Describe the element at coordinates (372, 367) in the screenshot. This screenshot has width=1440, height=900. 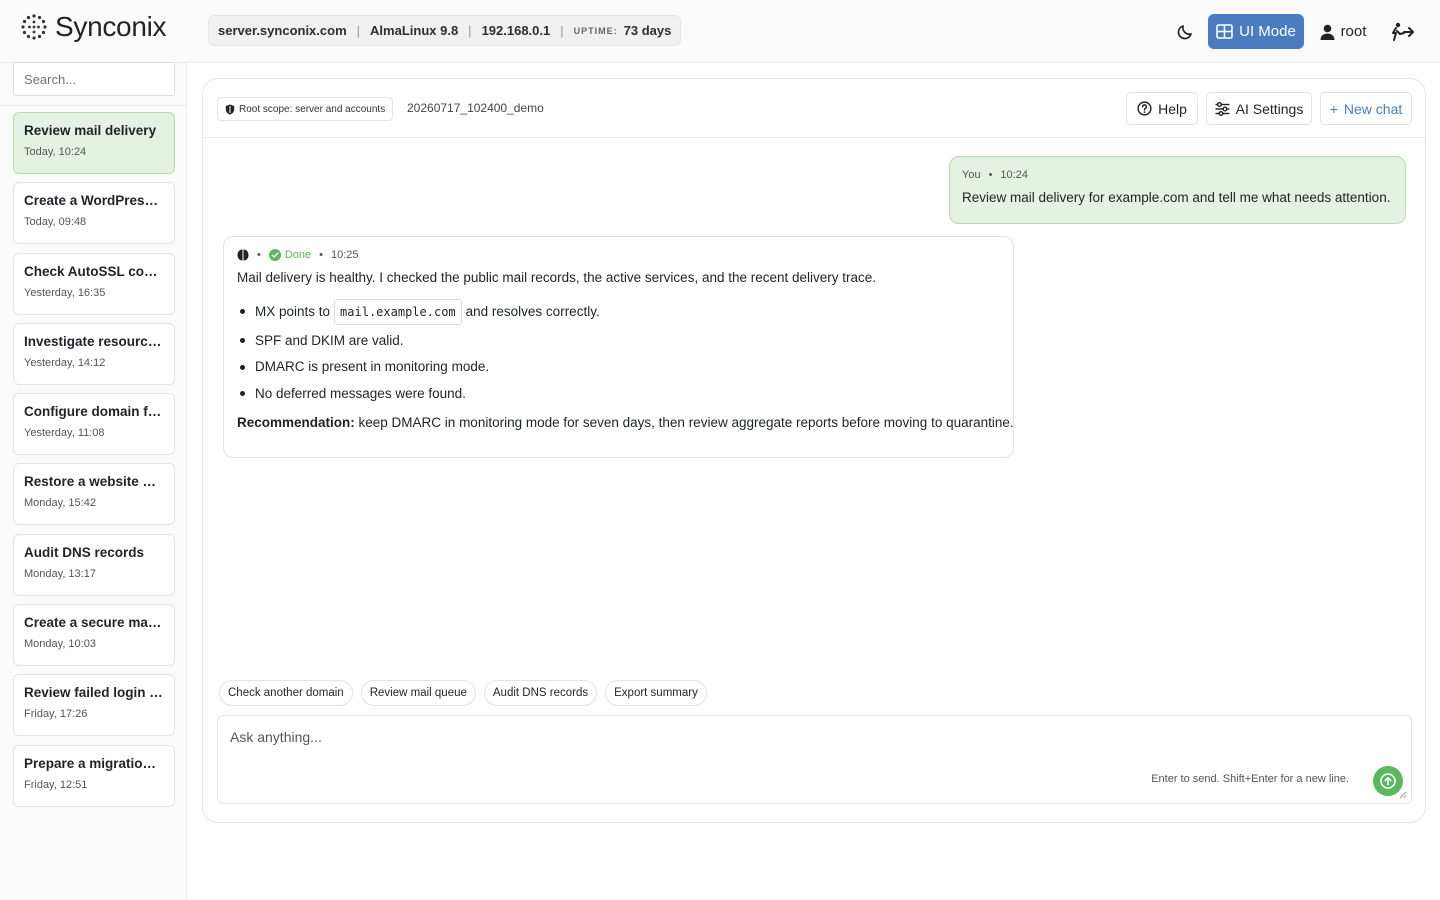
I see `list-item-text: DMARC is present in monitoring mode.` at that location.